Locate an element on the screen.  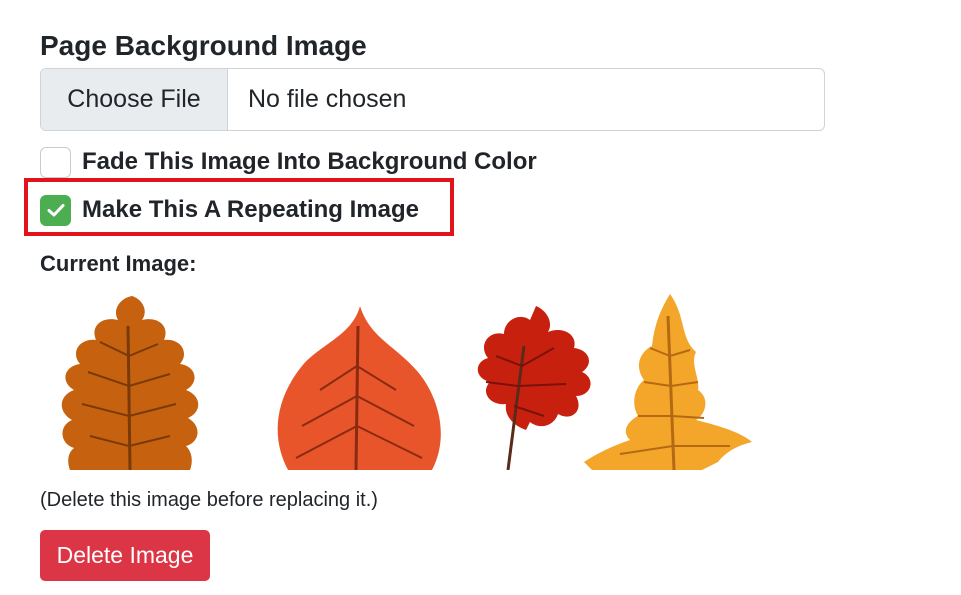
file-input: Choose File No file chosen is located at coordinates (432, 99).